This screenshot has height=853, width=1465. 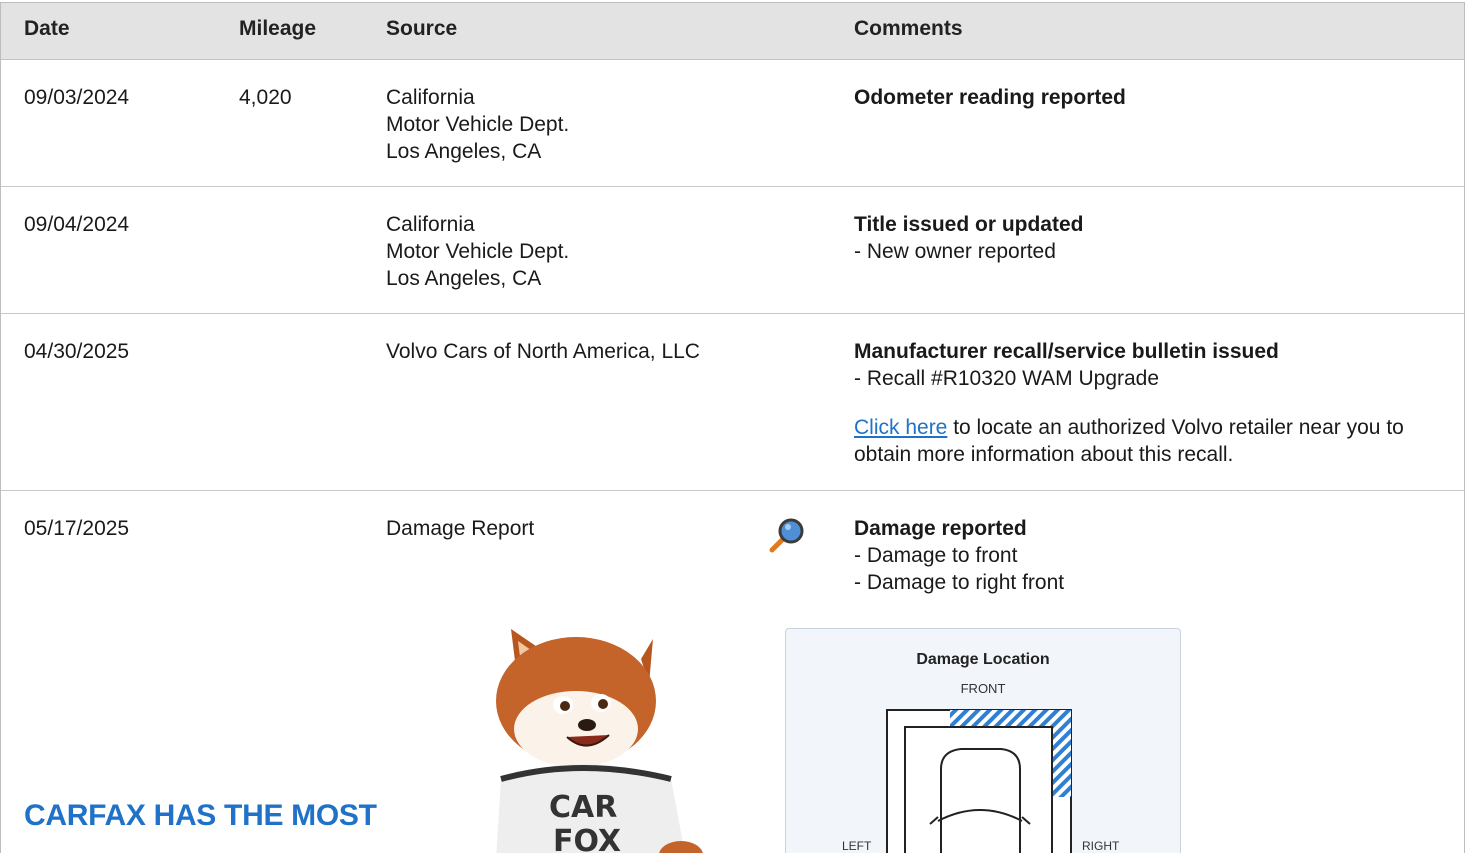 What do you see at coordinates (955, 251) in the screenshot?
I see `comment-detail: - New owner reported` at bounding box center [955, 251].